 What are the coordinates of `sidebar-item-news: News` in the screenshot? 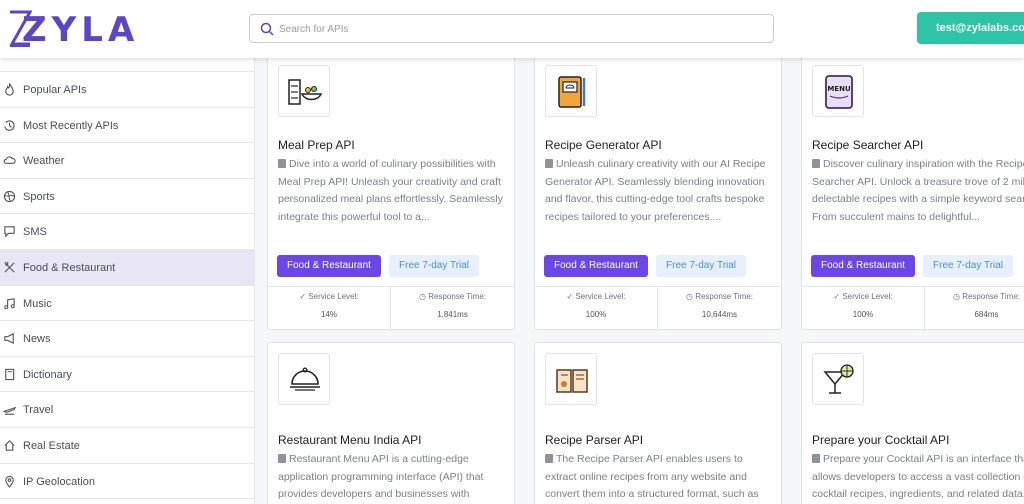 It's located at (127, 339).